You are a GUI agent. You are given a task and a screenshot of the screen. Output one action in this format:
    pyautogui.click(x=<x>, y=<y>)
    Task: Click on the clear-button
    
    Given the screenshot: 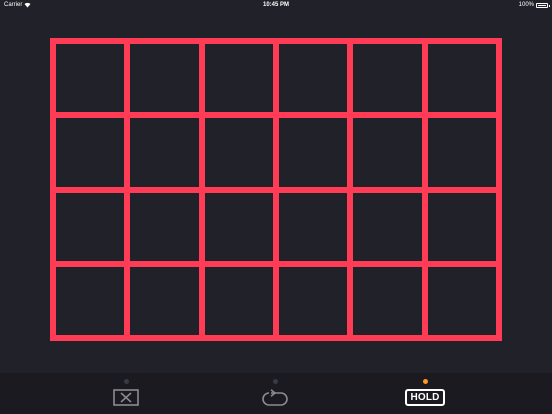 What is the action you would take?
    pyautogui.click(x=126, y=393)
    